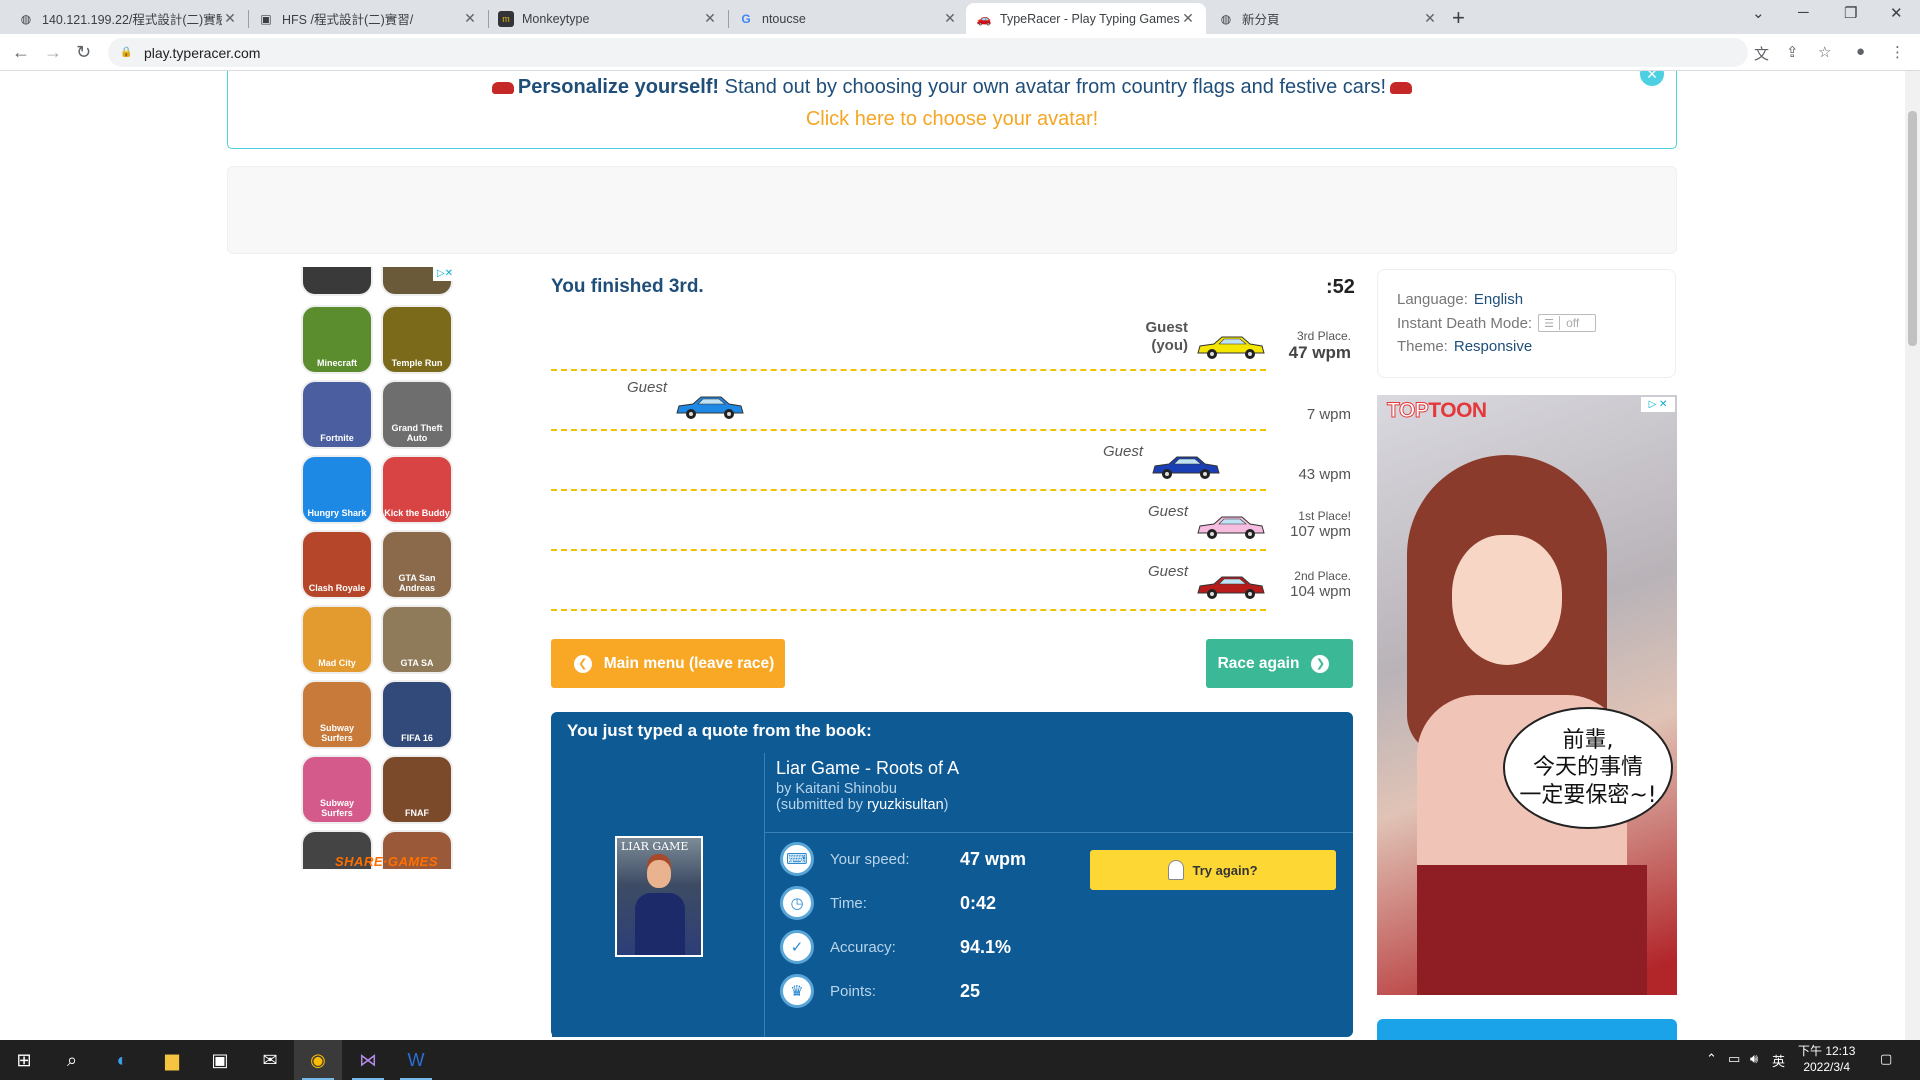  What do you see at coordinates (417, 663) in the screenshot?
I see `game-name: GTA SA` at bounding box center [417, 663].